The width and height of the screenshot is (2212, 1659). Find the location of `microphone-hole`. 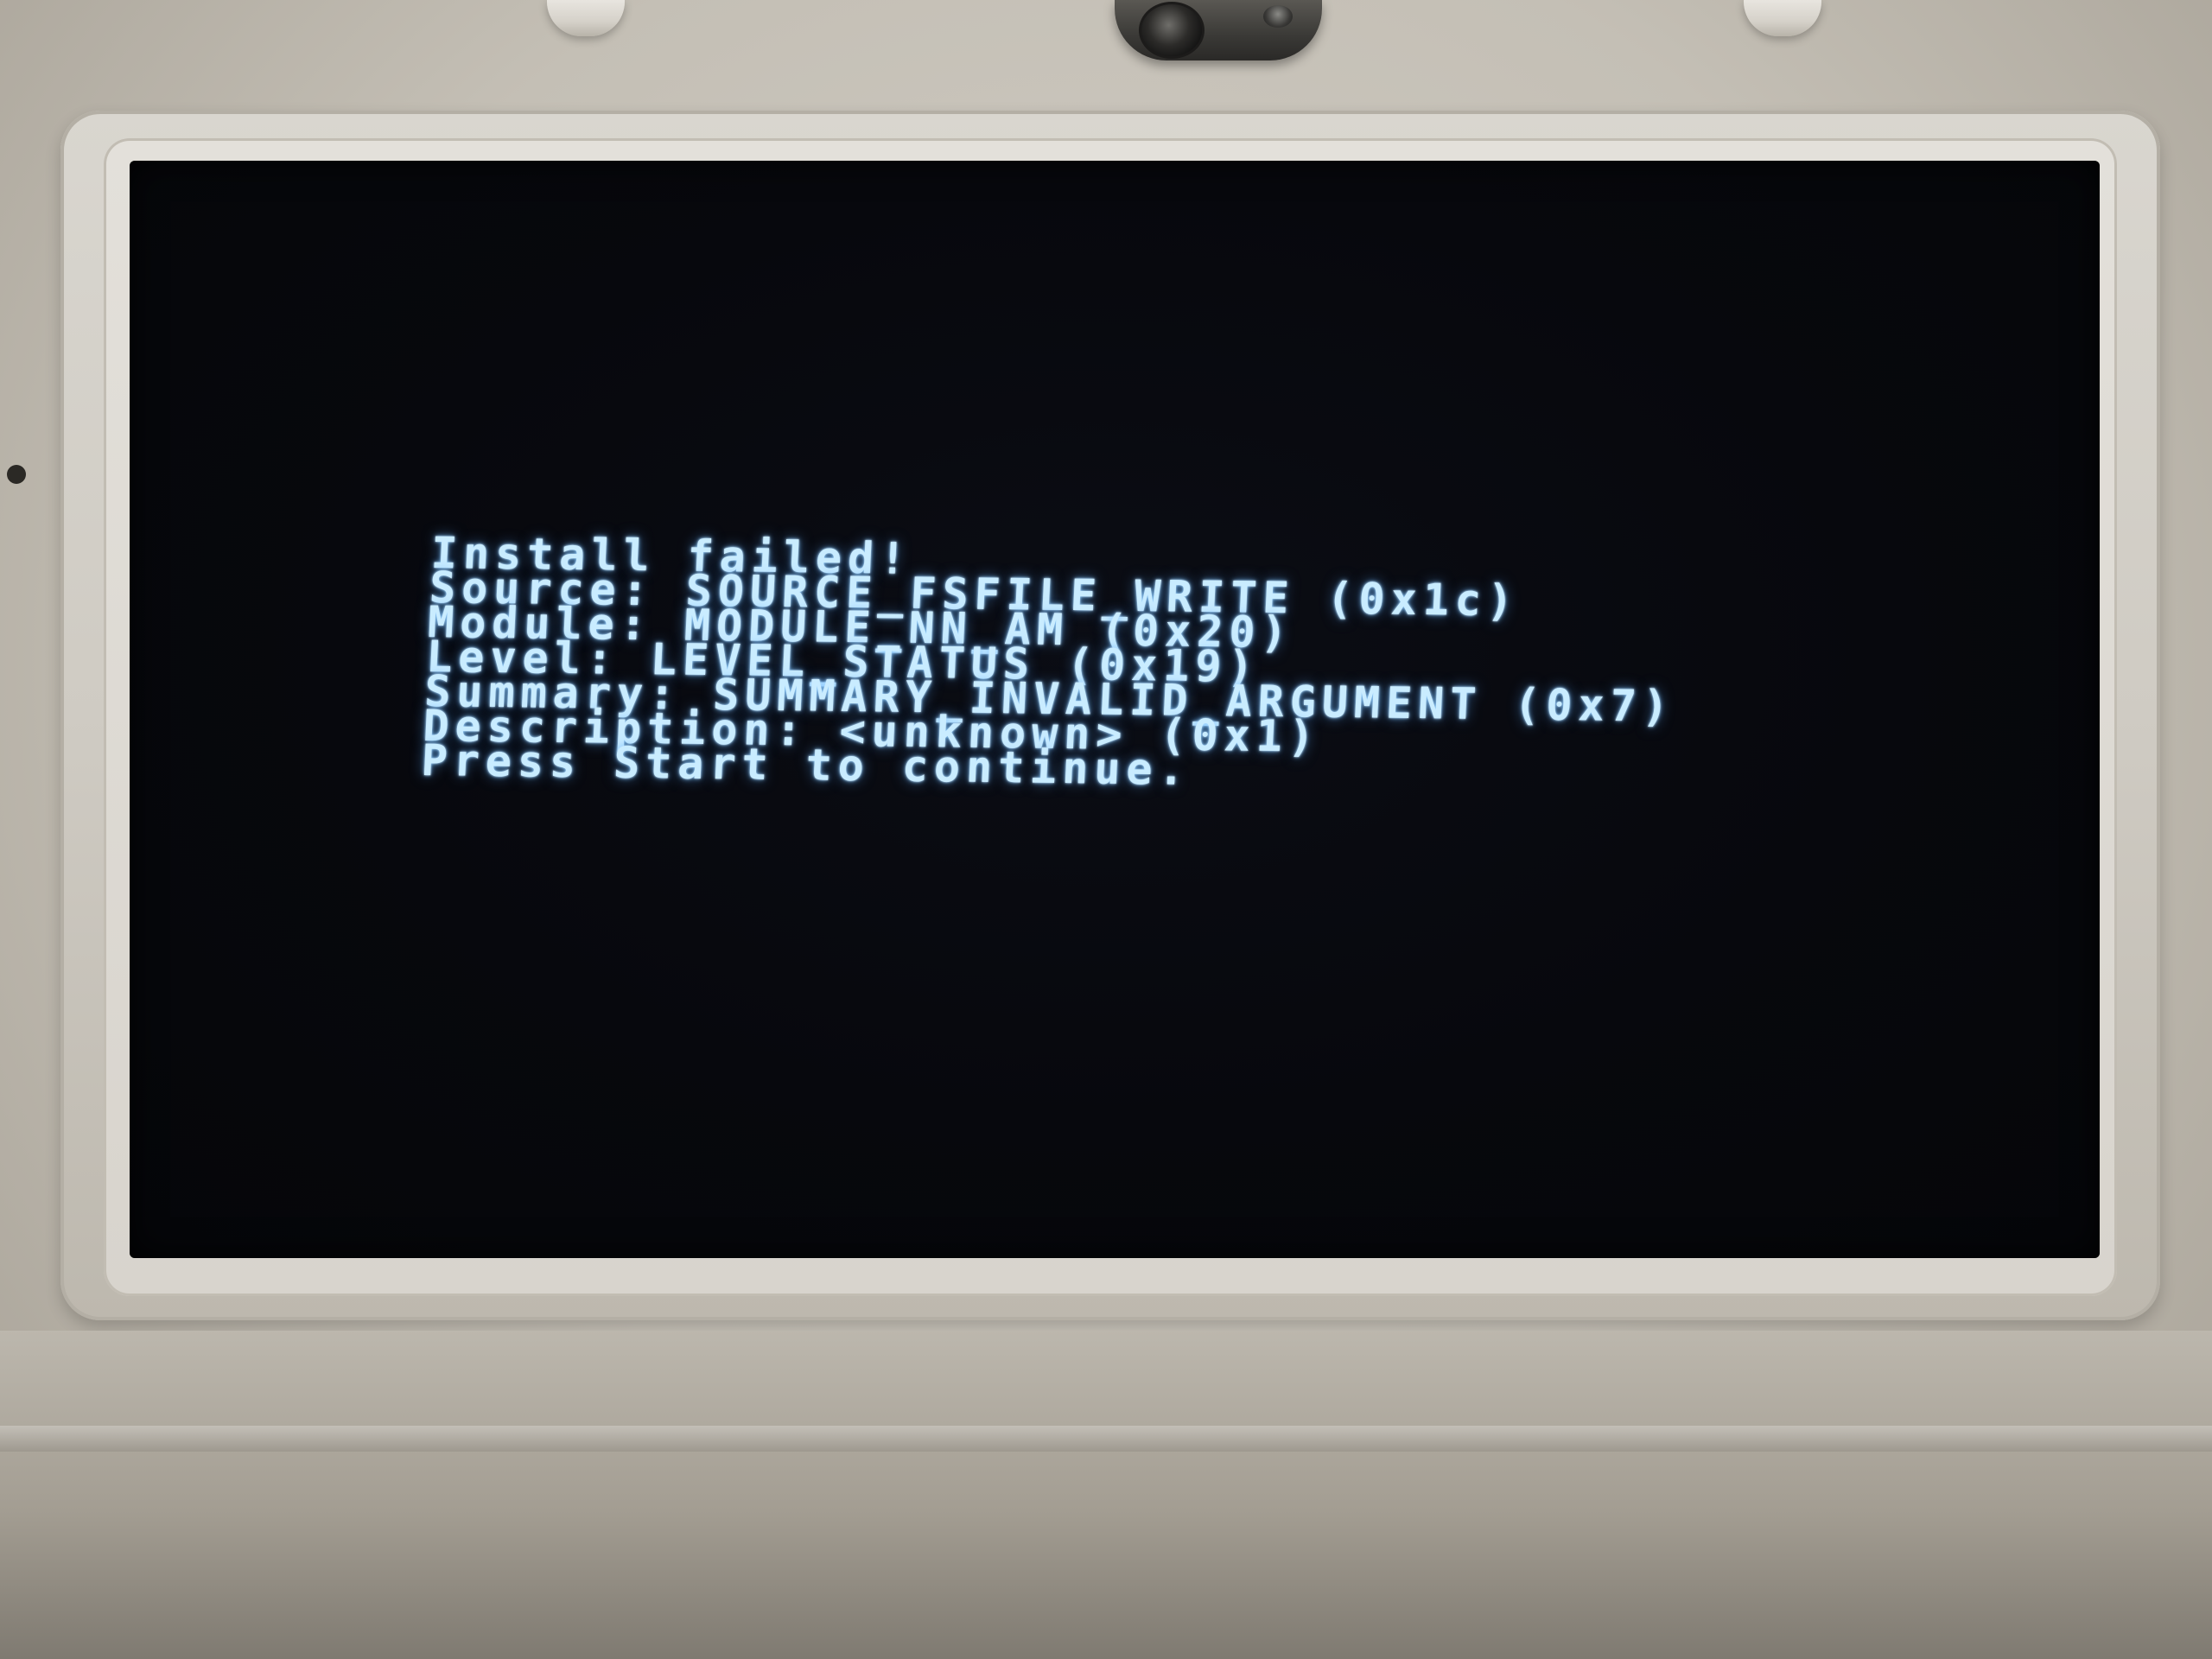

microphone-hole is located at coordinates (16, 475).